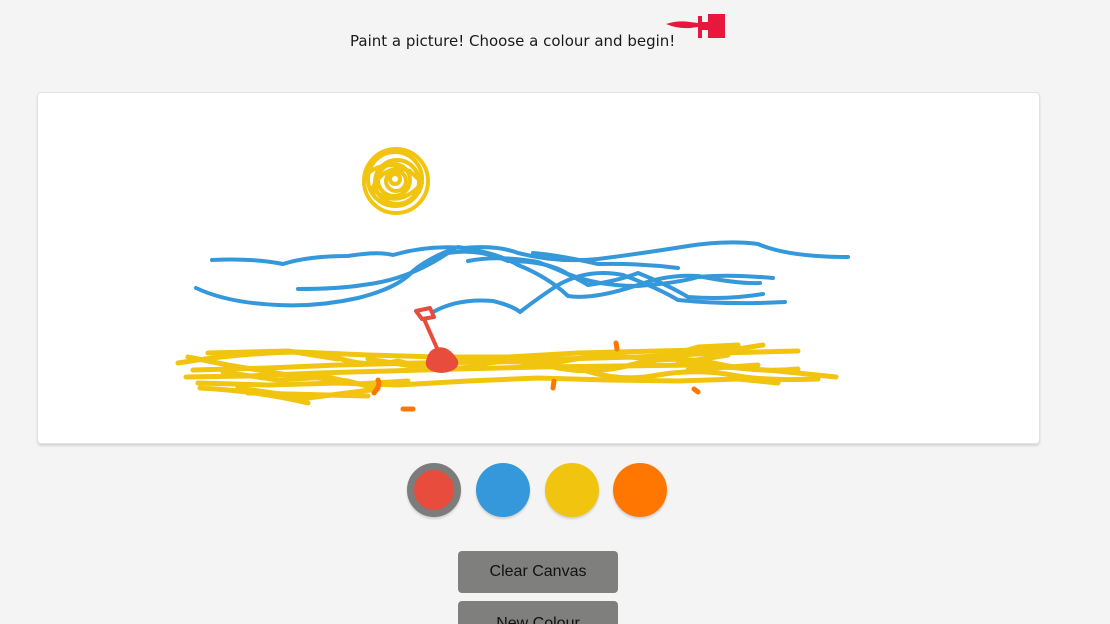  Describe the element at coordinates (640, 490) in the screenshot. I see `swatch-orange` at that location.